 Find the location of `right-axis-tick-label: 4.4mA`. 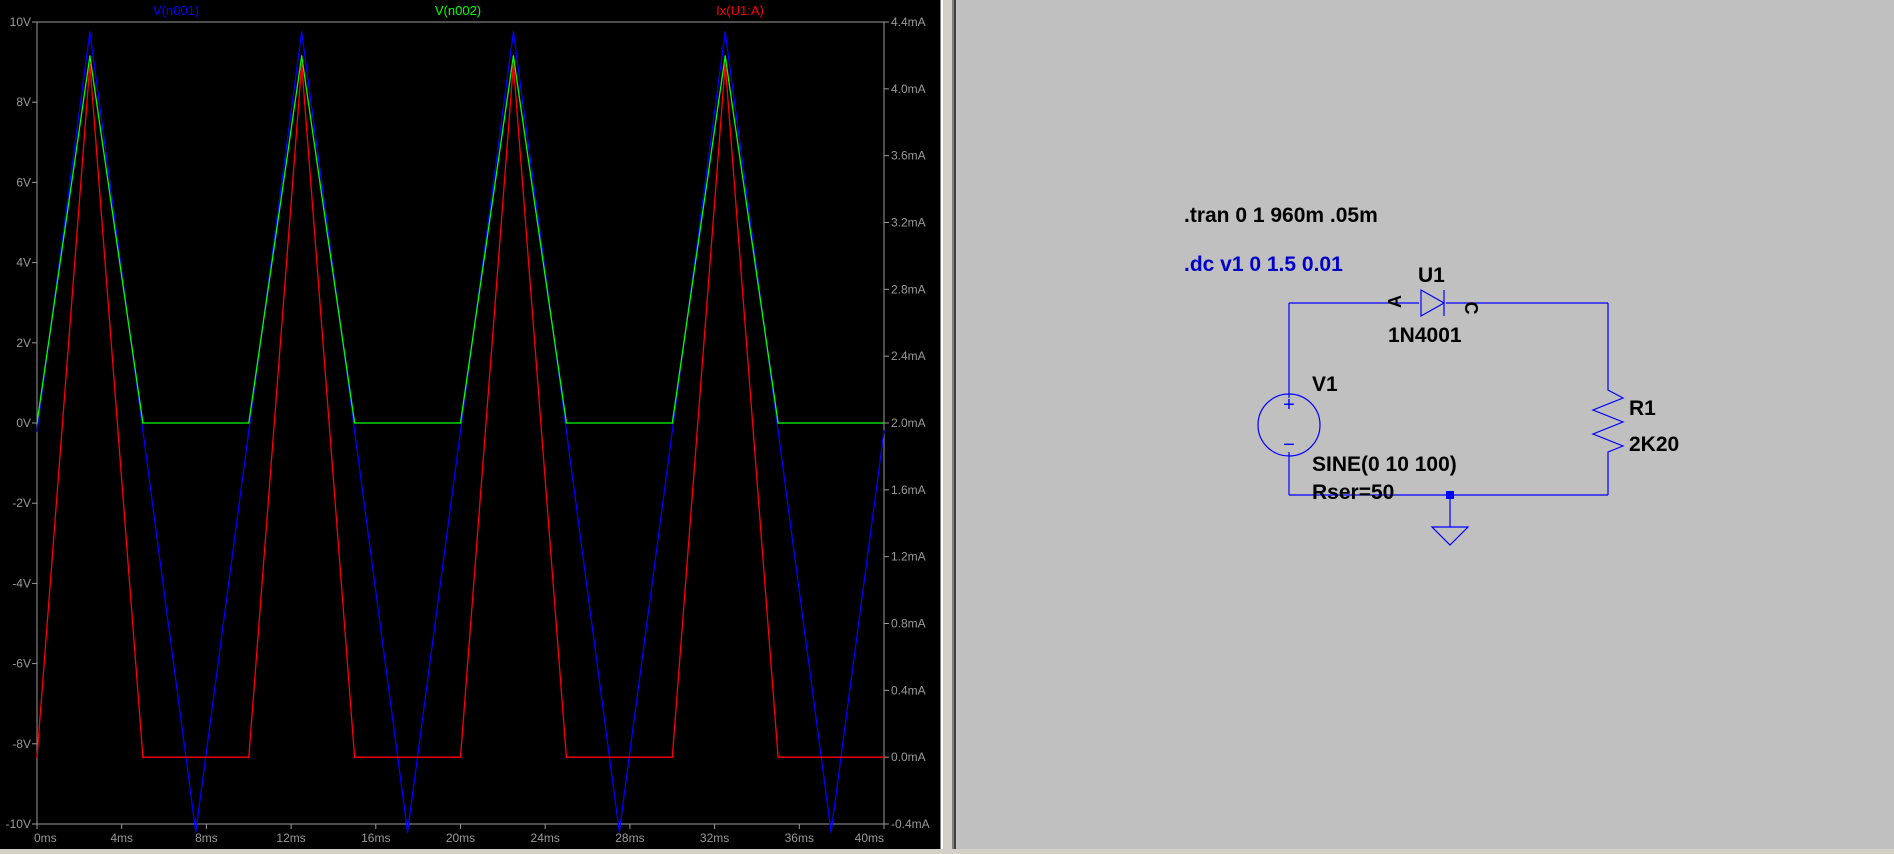

right-axis-tick-label: 4.4mA is located at coordinates (908, 22).